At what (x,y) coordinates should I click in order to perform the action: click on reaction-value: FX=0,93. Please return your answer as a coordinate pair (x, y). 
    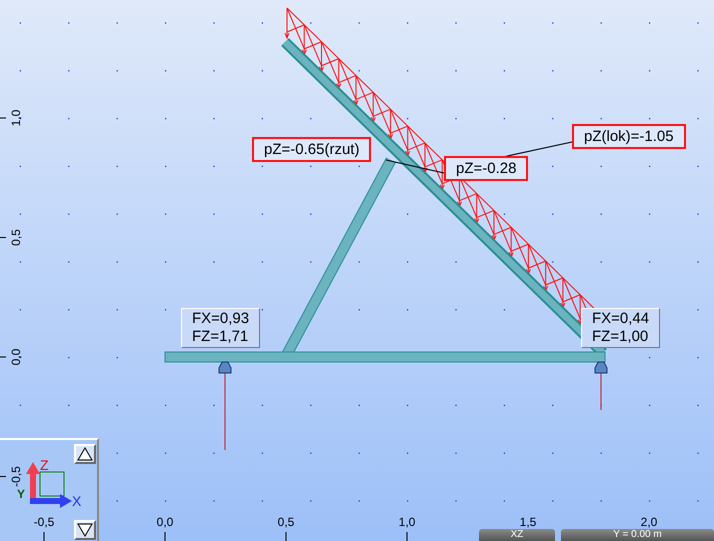
    Looking at the image, I should click on (221, 319).